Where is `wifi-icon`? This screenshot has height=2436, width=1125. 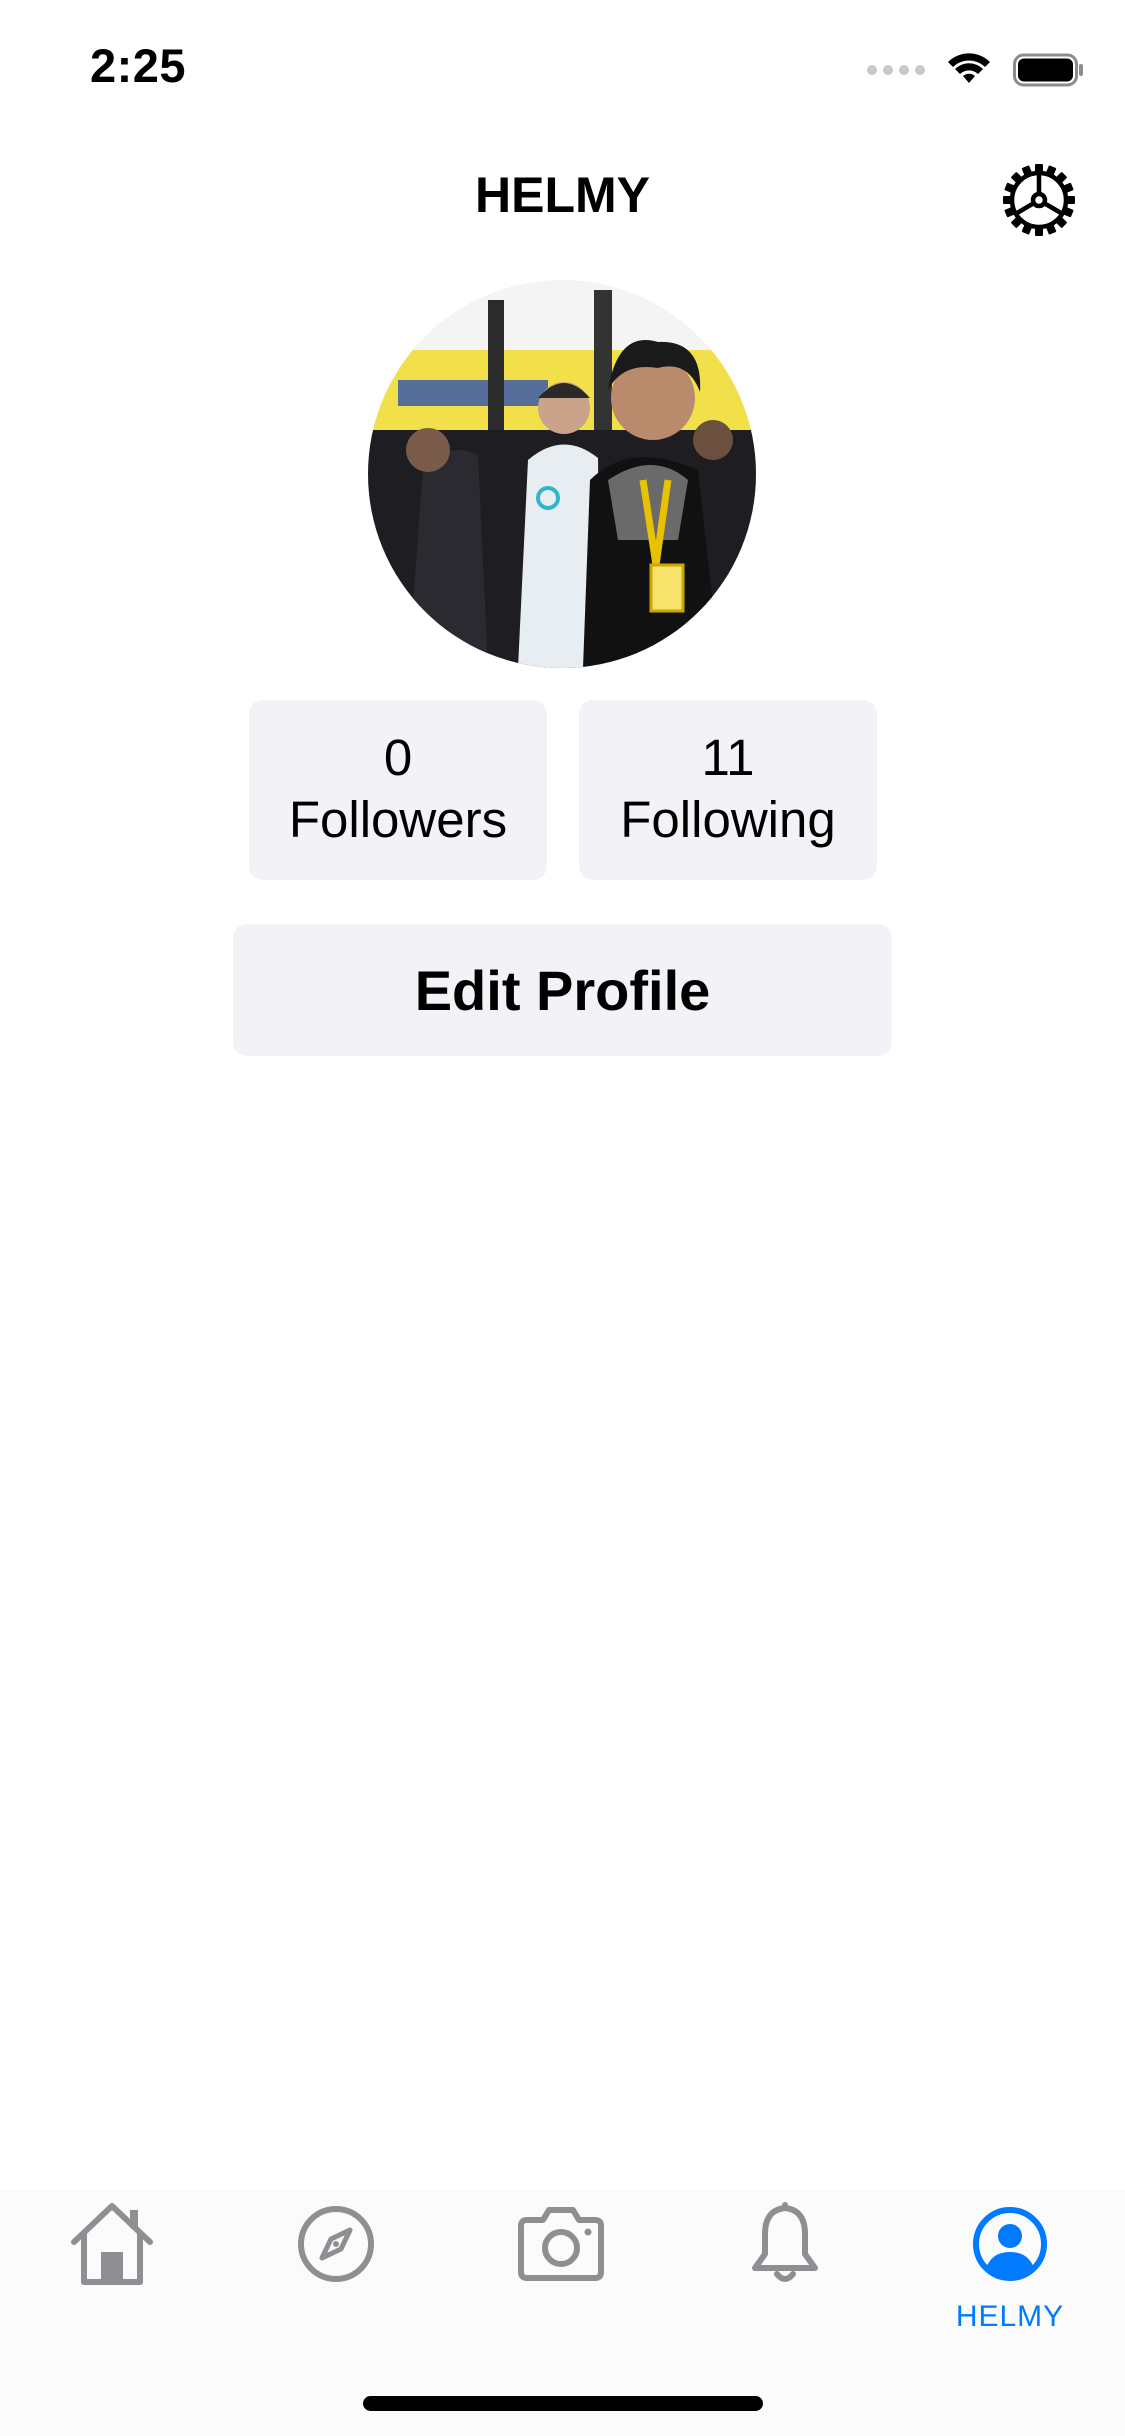
wifi-icon is located at coordinates (969, 68).